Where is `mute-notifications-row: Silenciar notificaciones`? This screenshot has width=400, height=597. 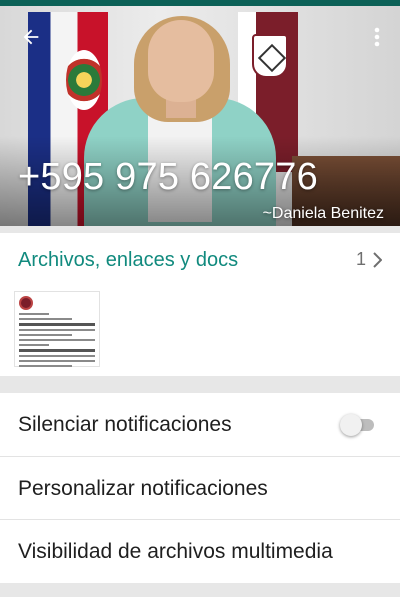
mute-notifications-row: Silenciar notificaciones is located at coordinates (200, 424).